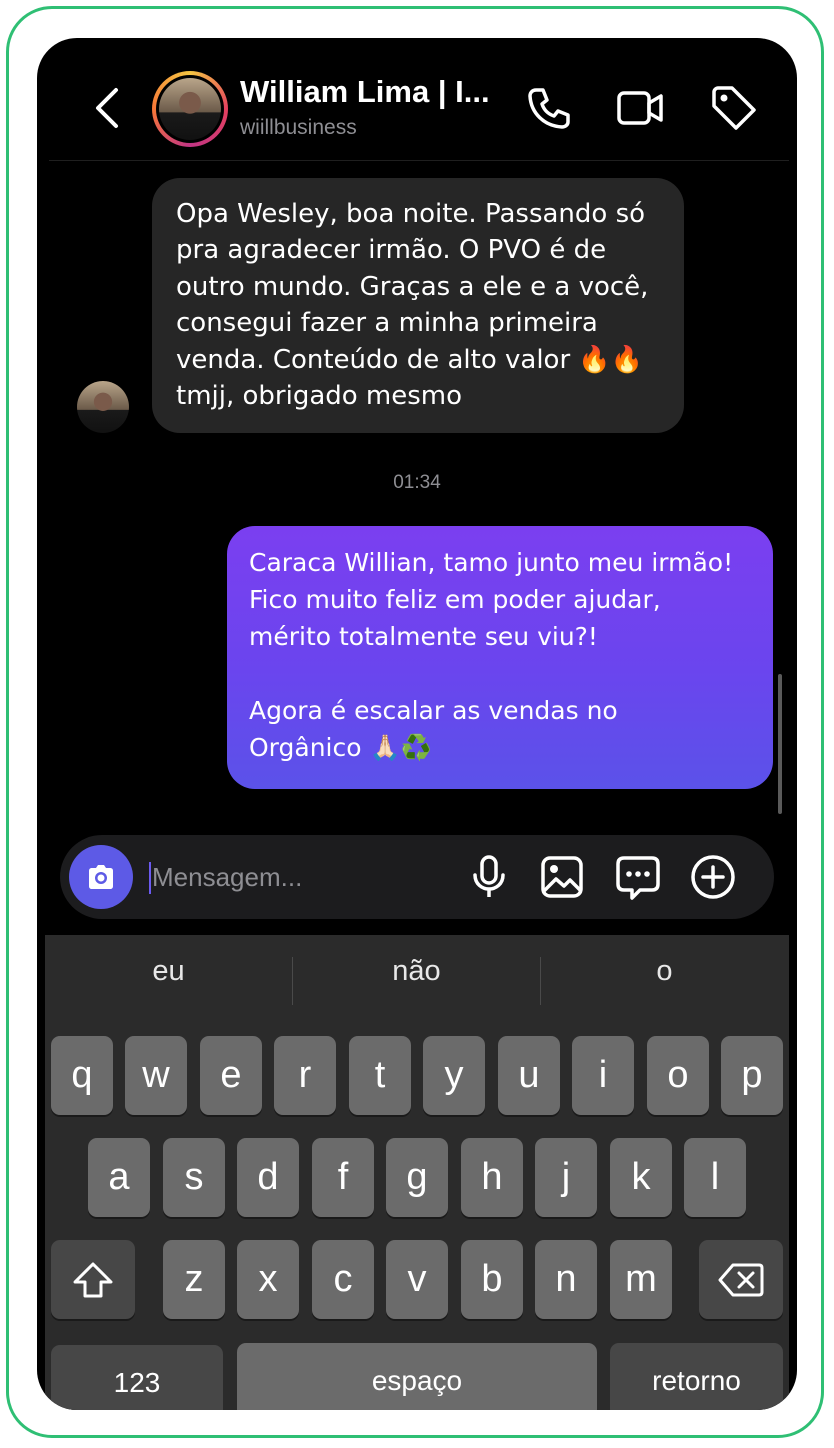 This screenshot has height=1448, width=834. Describe the element at coordinates (492, 1279) in the screenshot. I see `key-b: b` at that location.